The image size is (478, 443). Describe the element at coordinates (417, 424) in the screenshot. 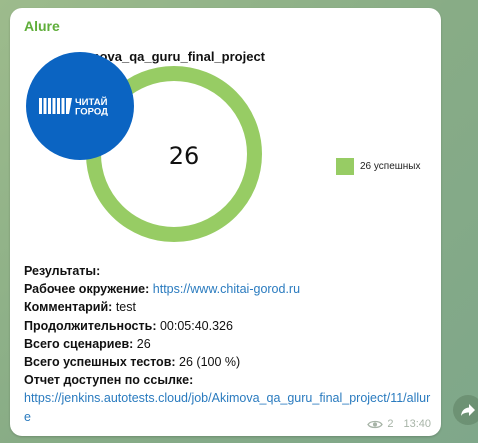

I see `message-time: 13:40` at that location.